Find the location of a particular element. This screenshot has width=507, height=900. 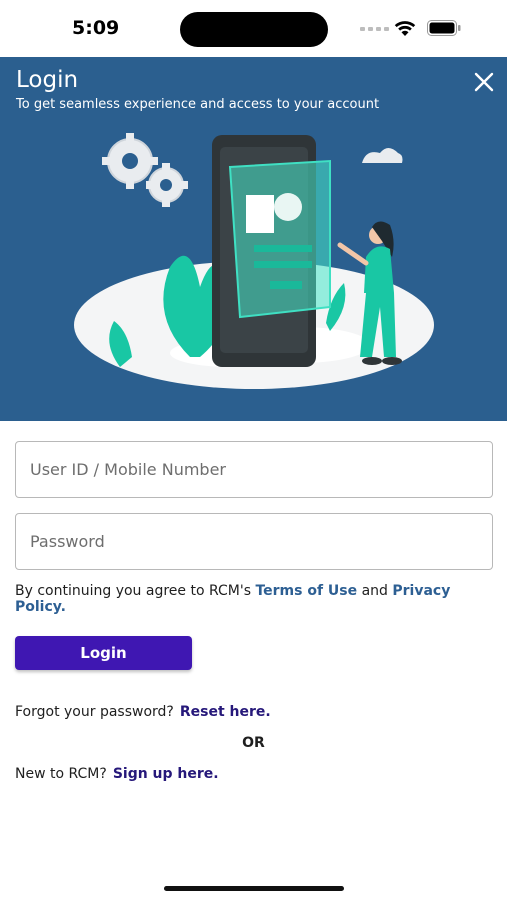

login-button: Login is located at coordinates (103, 653).